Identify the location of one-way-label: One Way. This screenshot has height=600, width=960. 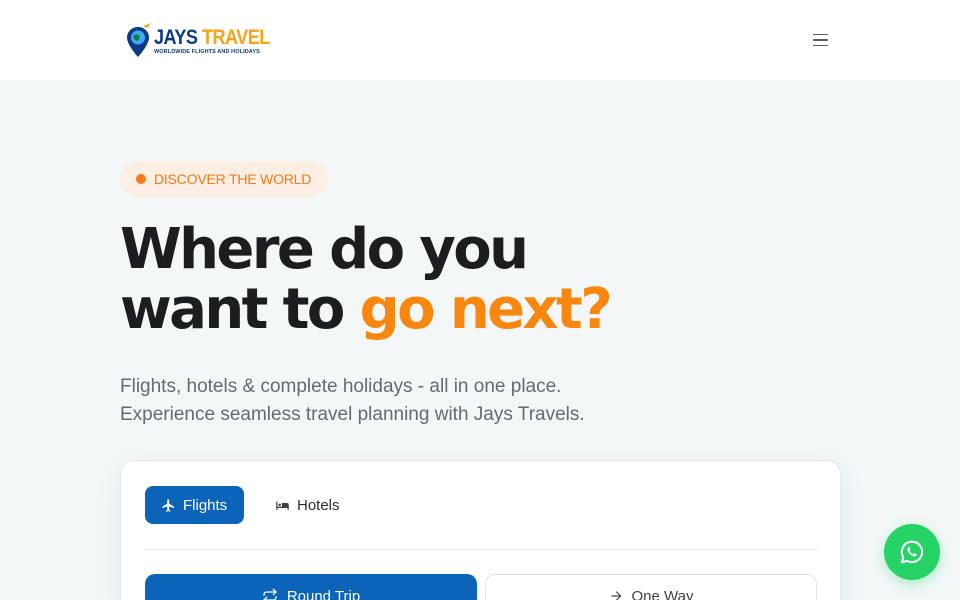
(662, 593).